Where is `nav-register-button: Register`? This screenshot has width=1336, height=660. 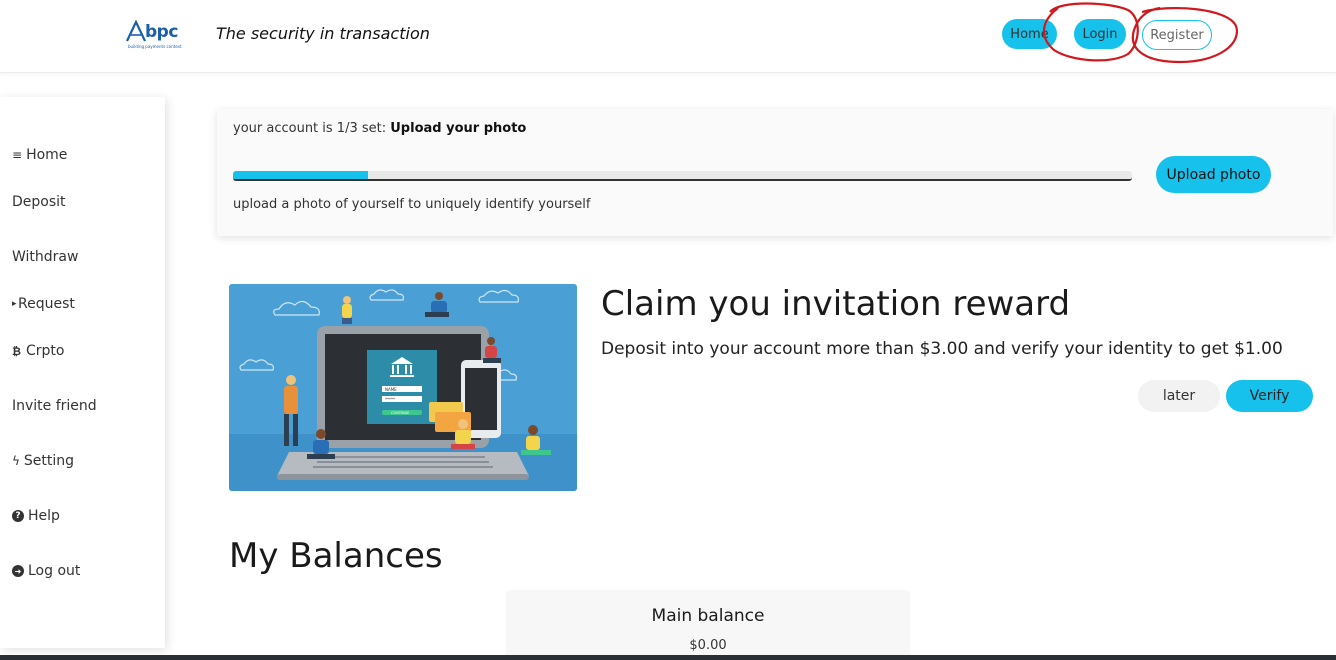
nav-register-button: Register is located at coordinates (1177, 35).